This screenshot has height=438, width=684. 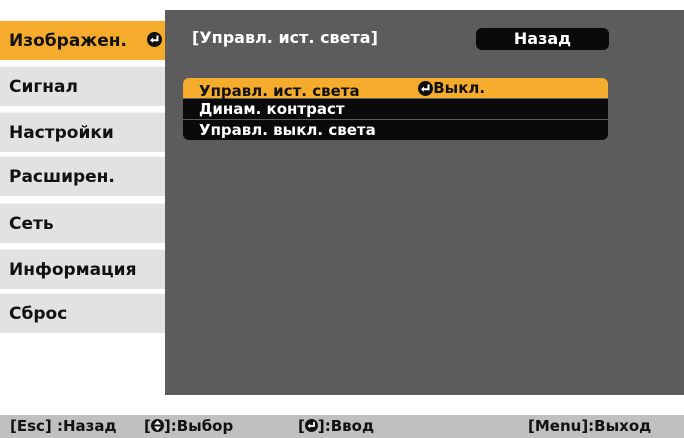 What do you see at coordinates (87, 86) in the screenshot?
I see `sidebar-item-signal: Сигнал` at bounding box center [87, 86].